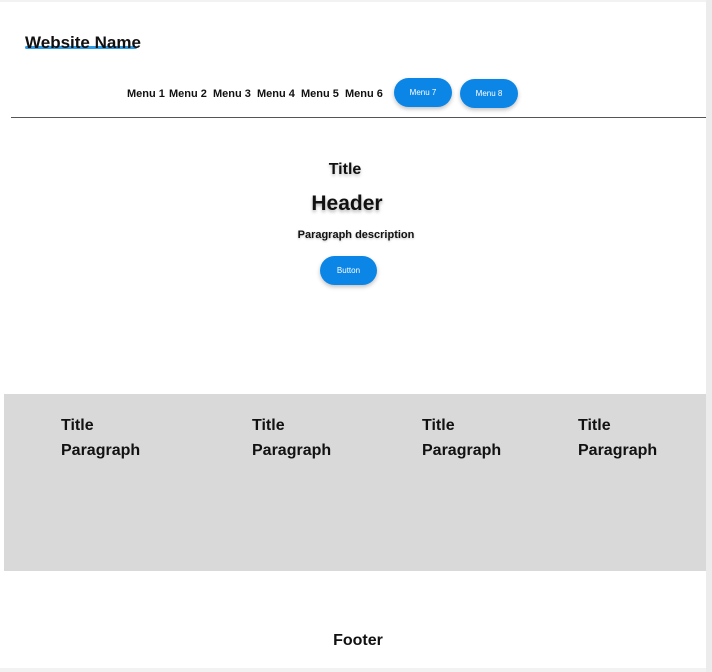 This screenshot has height=672, width=712. Describe the element at coordinates (146, 94) in the screenshot. I see `nav-link-menu-1: Menu 1` at that location.